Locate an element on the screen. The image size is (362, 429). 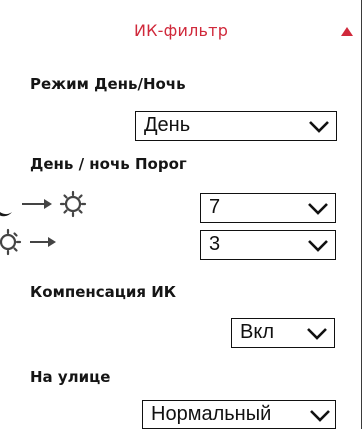
ir-compensation-value: Вкл is located at coordinates (257, 332).